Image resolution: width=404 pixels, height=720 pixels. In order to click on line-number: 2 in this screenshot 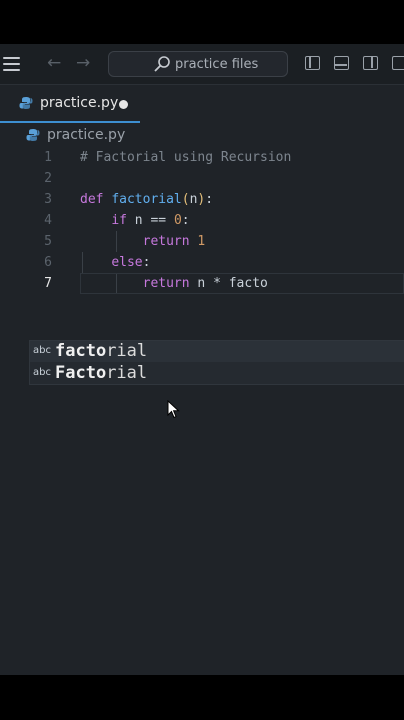, I will do `click(48, 178)`.